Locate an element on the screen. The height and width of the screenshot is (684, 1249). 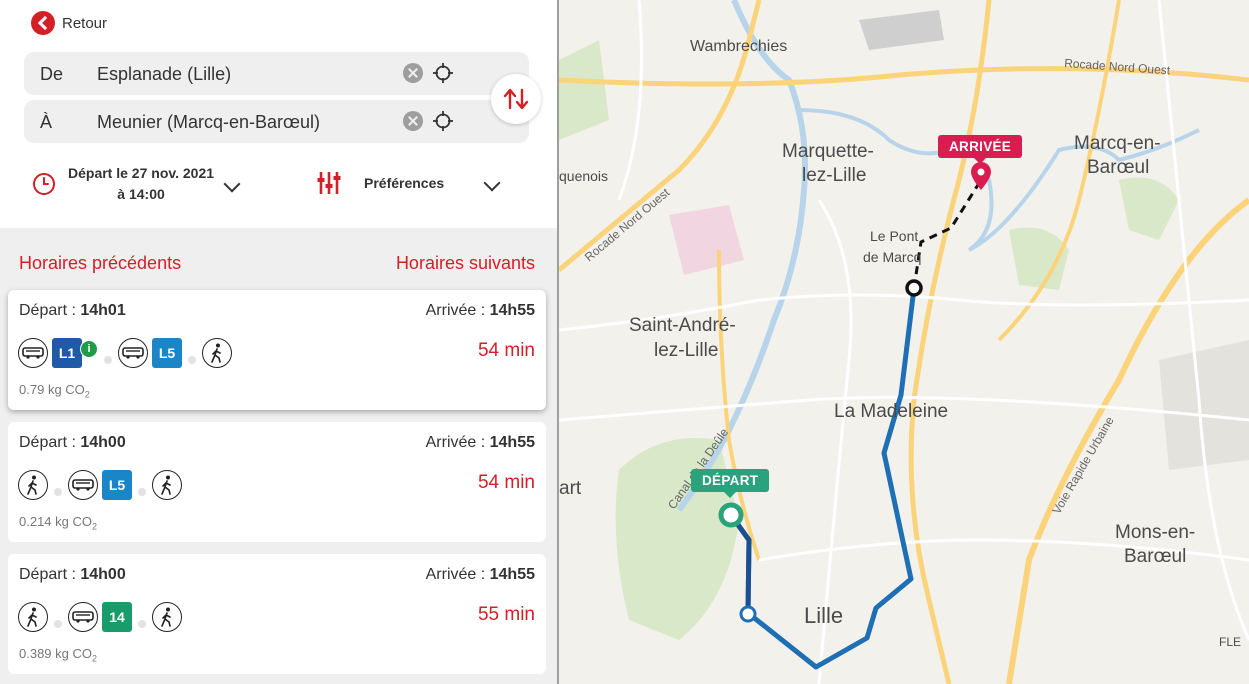
info-icon: i is located at coordinates (89, 349).